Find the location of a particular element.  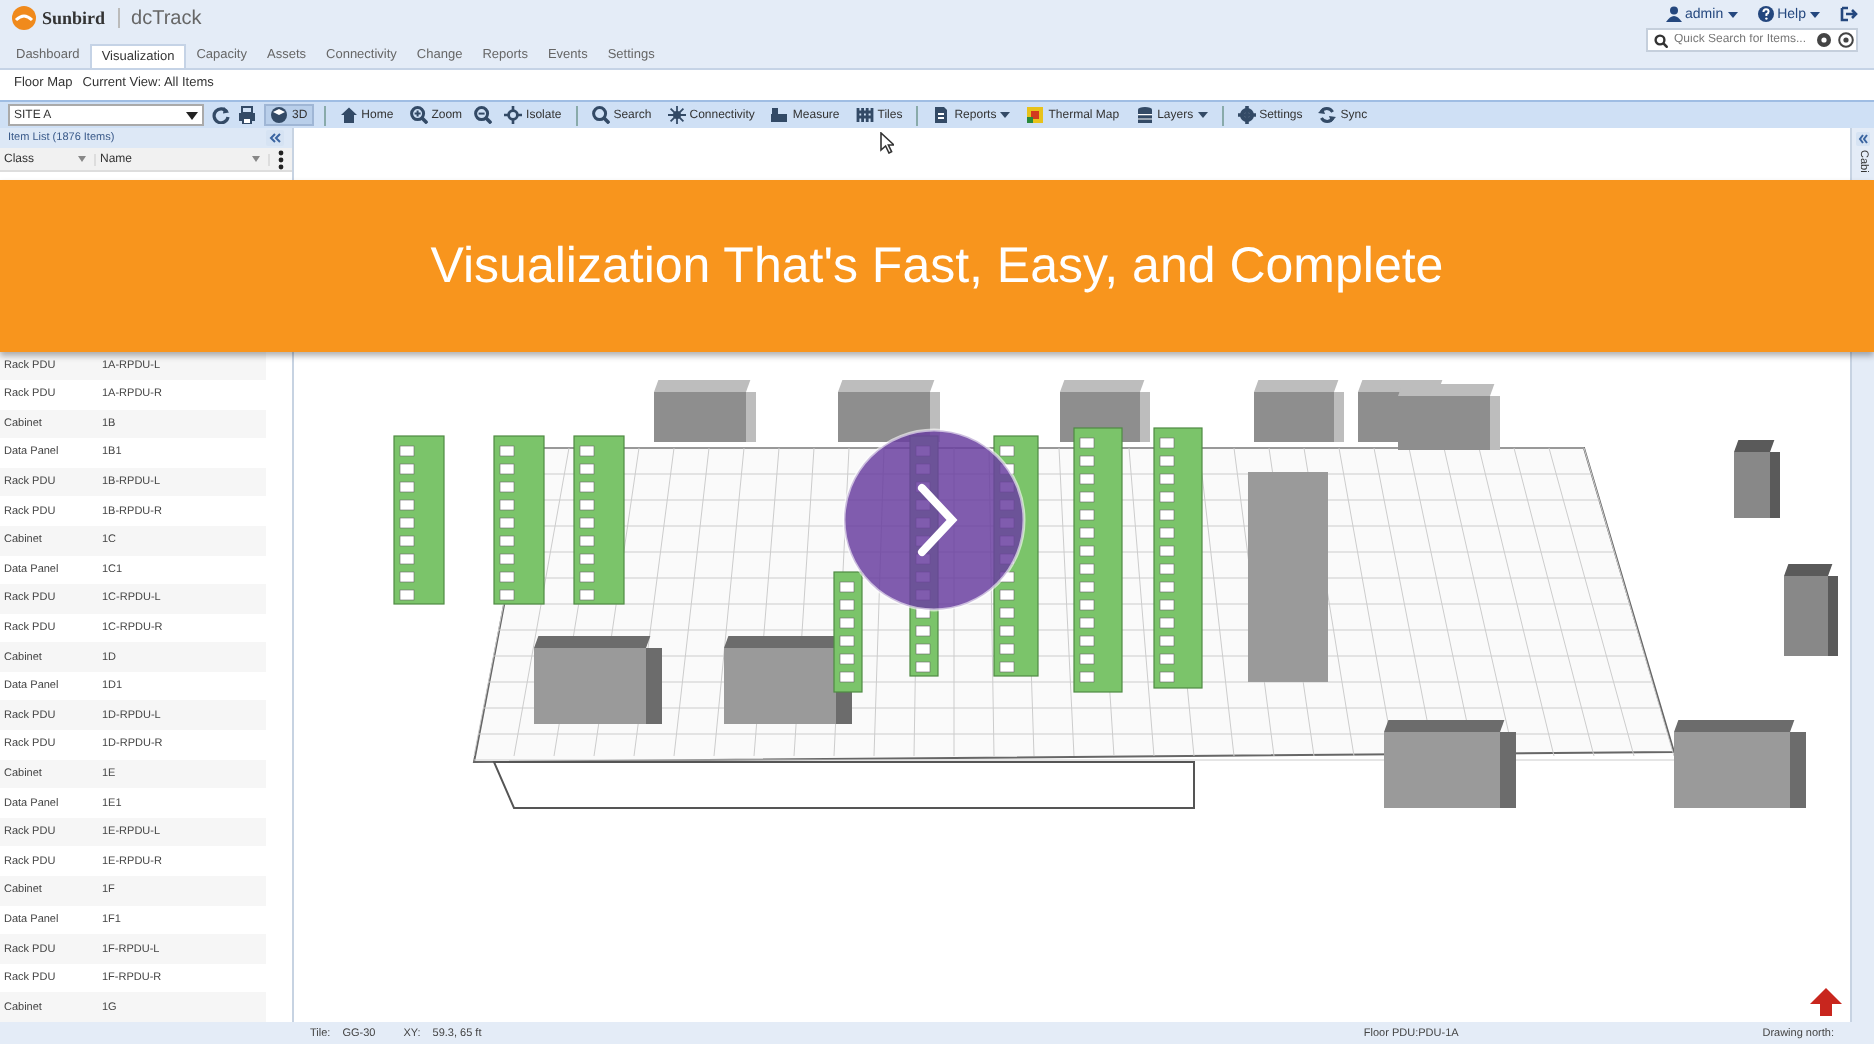

refresh-icon is located at coordinates (221, 115).